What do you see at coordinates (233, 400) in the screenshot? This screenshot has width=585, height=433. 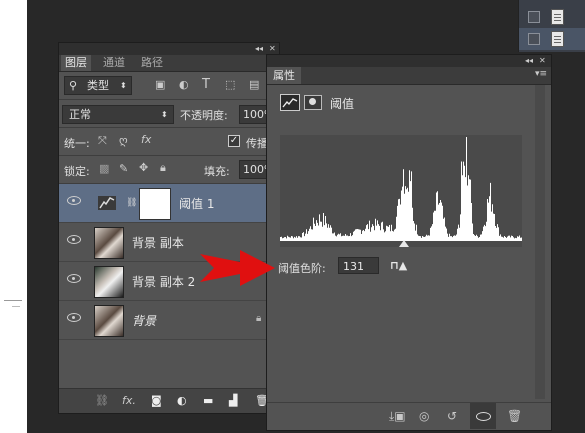 I see `new-layer-icon: ▟` at bounding box center [233, 400].